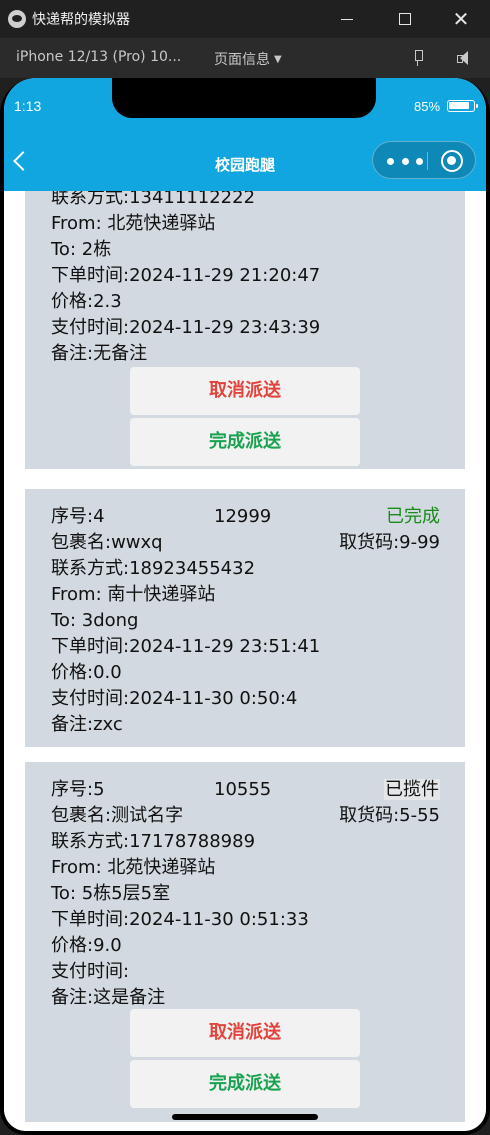  I want to click on more-menu-icon, so click(405, 161).